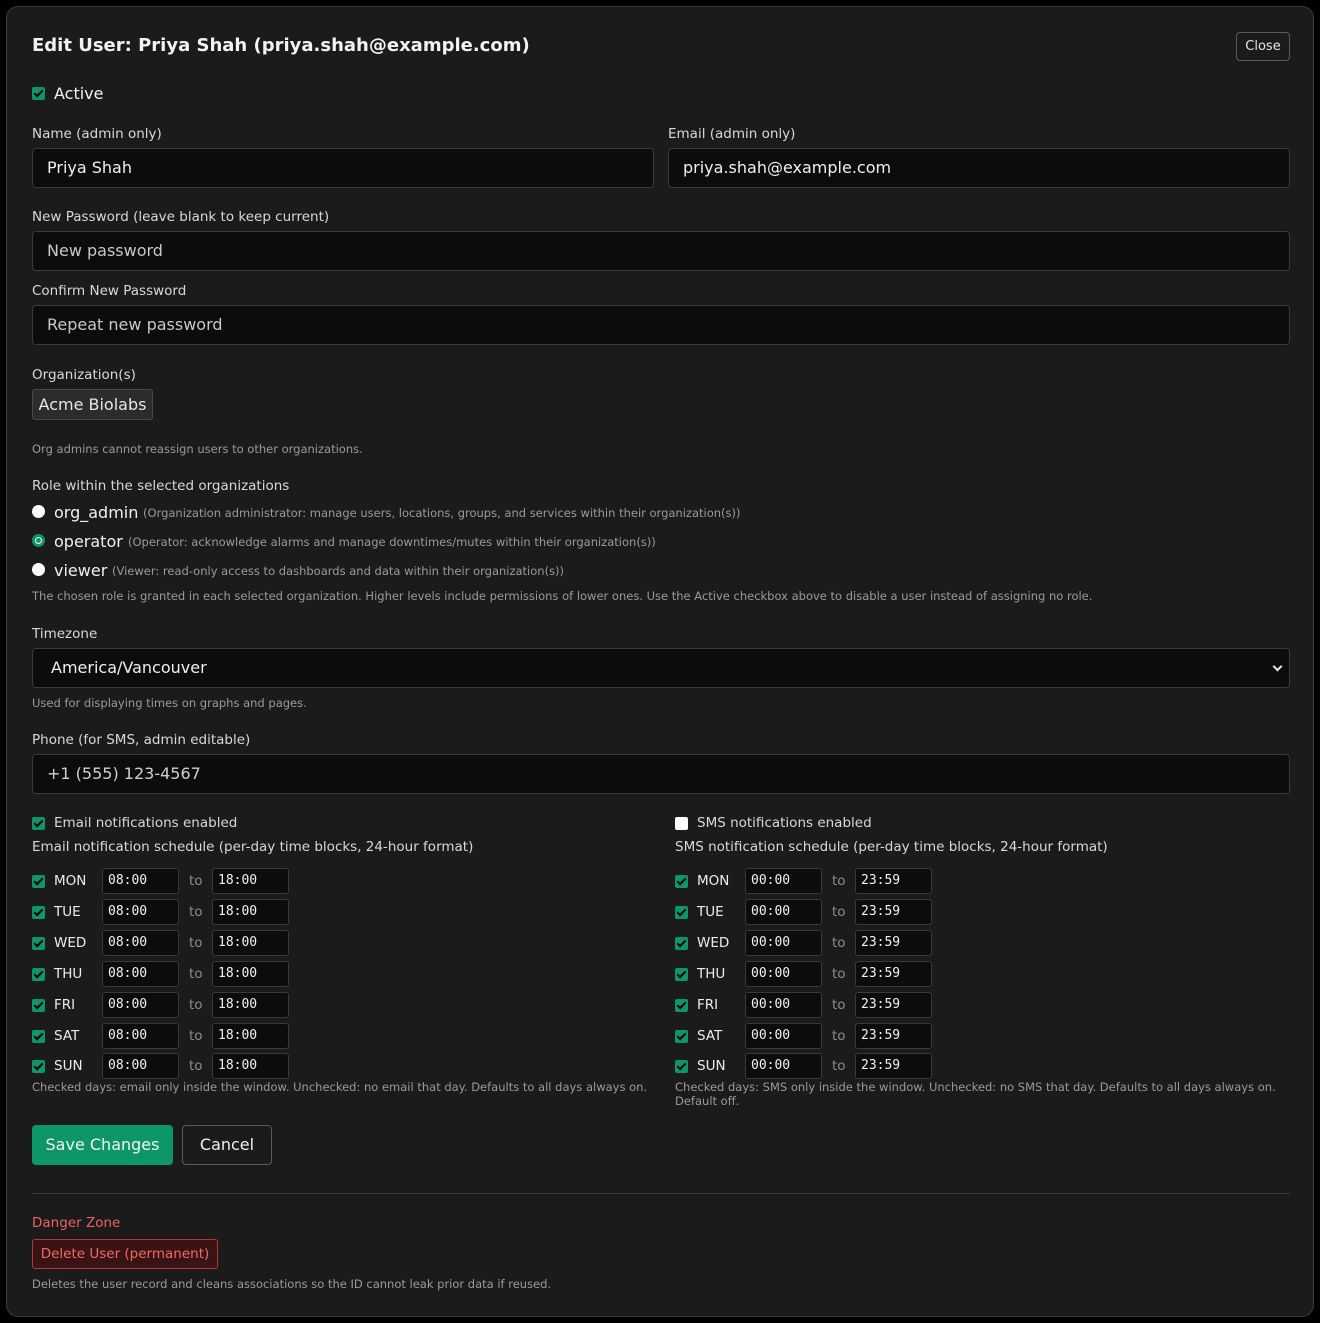  Describe the element at coordinates (681, 823) in the screenshot. I see `sms-notifications-checkbox` at that location.